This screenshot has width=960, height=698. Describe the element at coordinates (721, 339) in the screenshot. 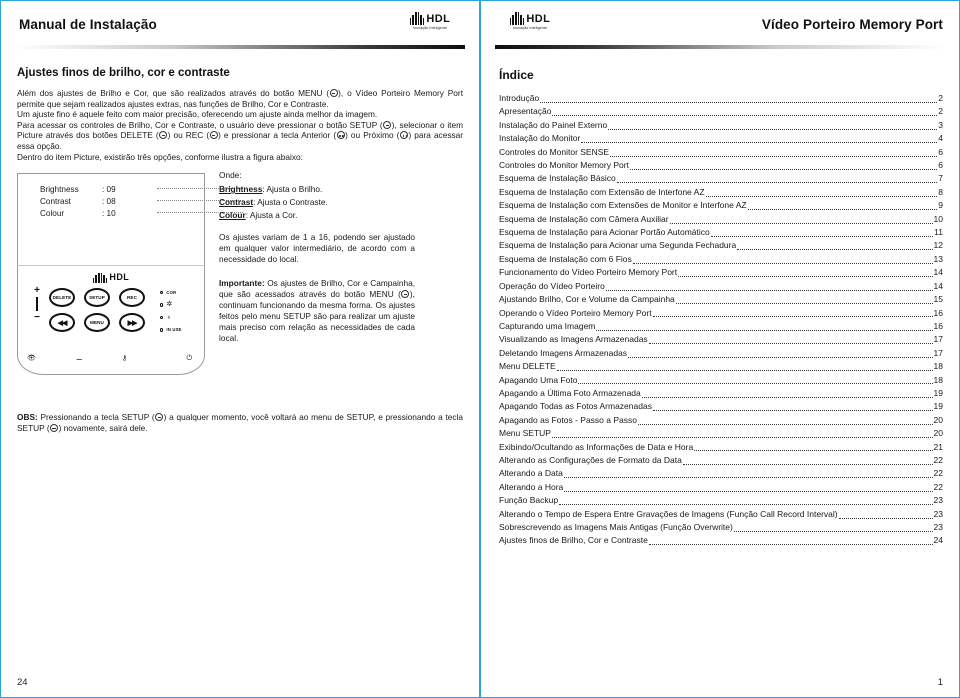

I see `toc-entry: Visualizando as Imagens Armazenadas 17` at that location.